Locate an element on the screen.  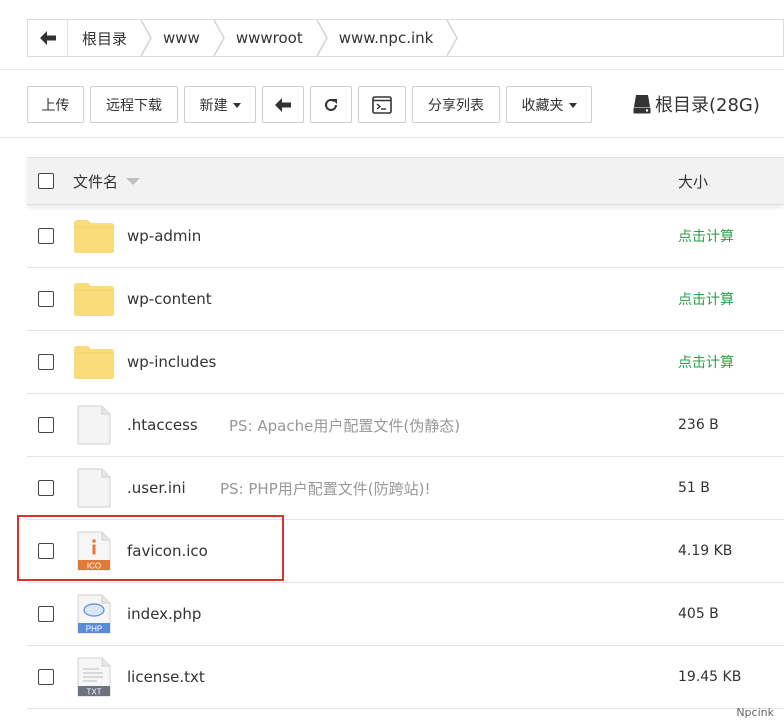
file-name: wp-admin is located at coordinates (164, 236).